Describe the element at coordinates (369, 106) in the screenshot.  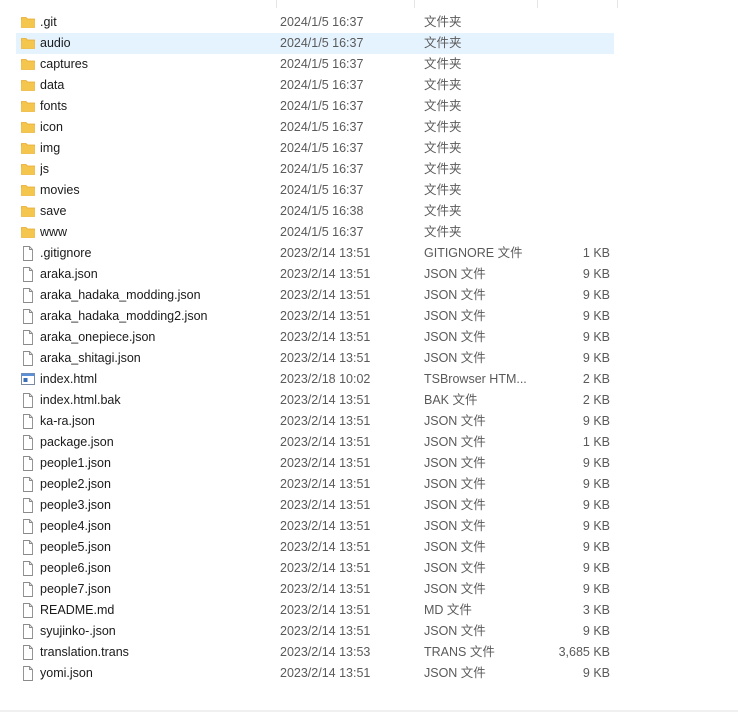
I see `file-row: fonts 2024/1/5 16:37 文件夹` at that location.